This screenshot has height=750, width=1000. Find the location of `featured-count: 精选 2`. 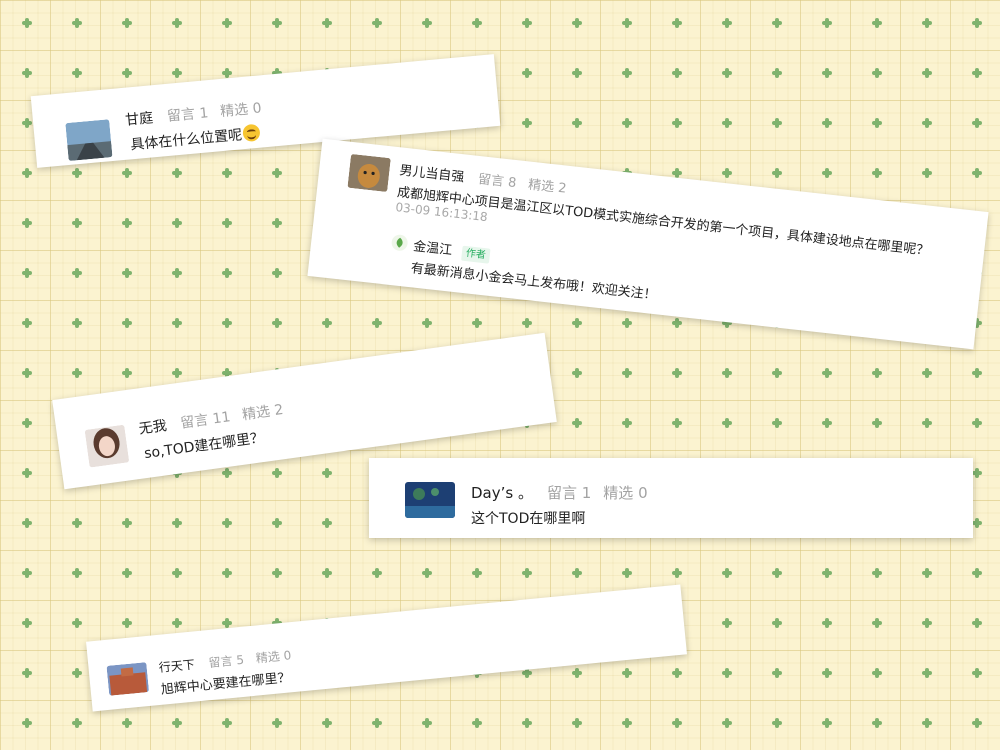

featured-count: 精选 2 is located at coordinates (547, 187).